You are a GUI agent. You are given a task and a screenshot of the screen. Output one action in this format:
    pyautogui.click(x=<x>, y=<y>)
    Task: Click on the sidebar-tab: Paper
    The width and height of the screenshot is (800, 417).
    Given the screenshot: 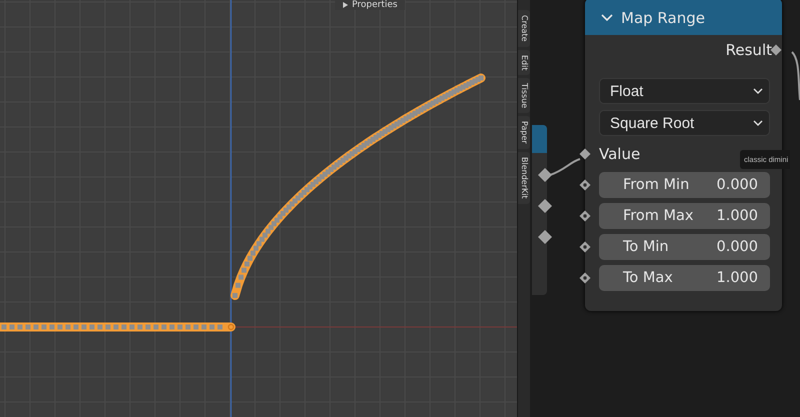 What is the action you would take?
    pyautogui.click(x=524, y=132)
    